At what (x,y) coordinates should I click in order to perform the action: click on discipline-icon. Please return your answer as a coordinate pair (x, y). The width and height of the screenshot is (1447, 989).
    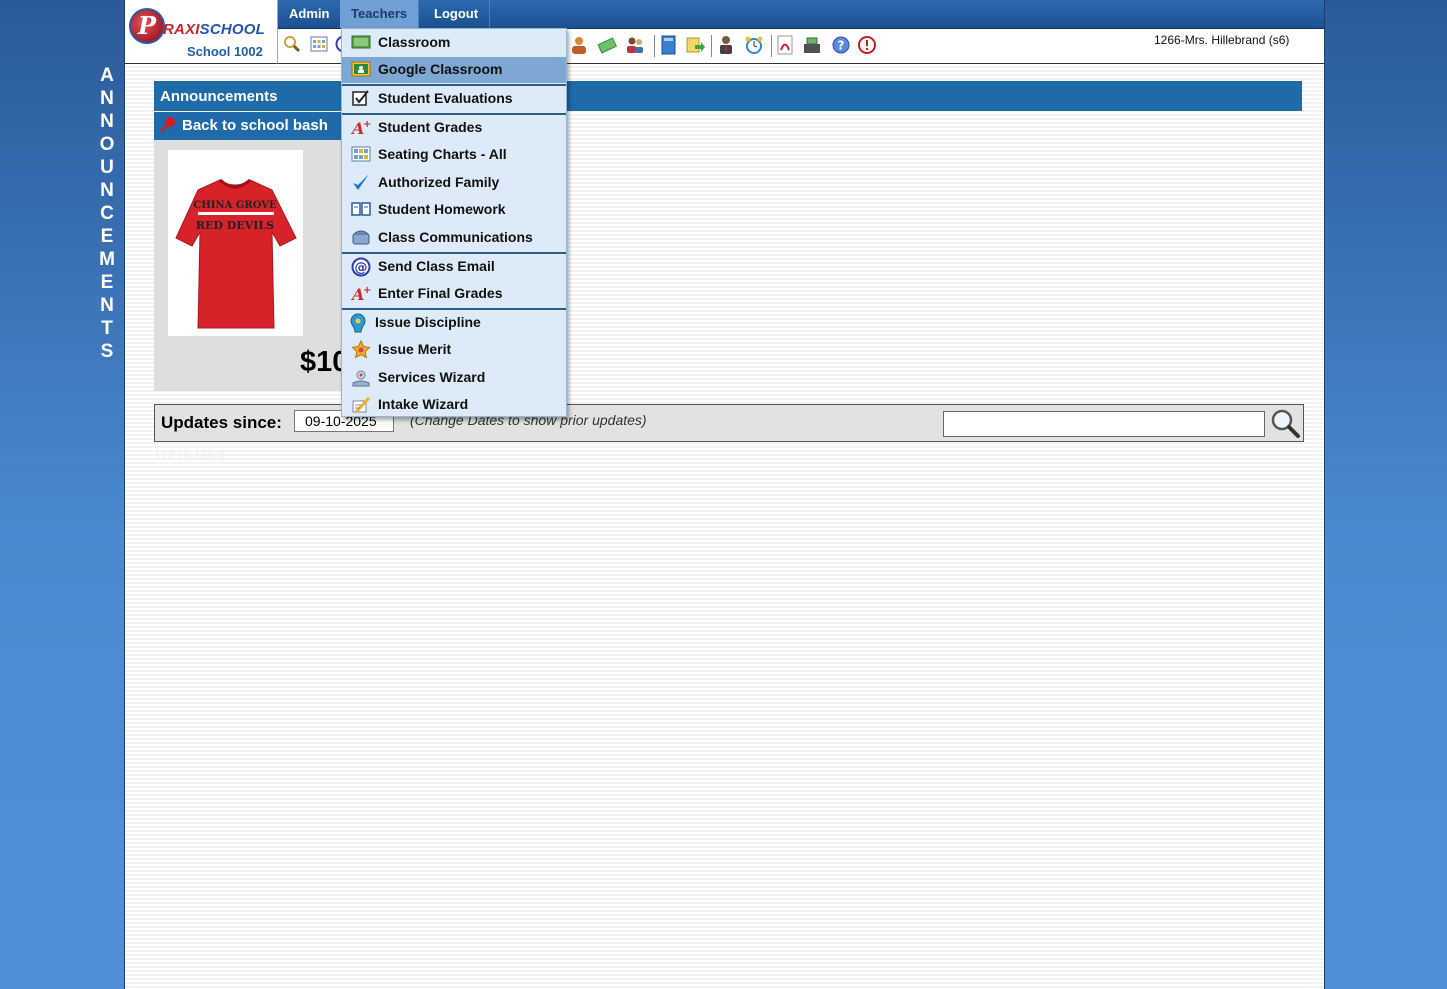
    Looking at the image, I should click on (358, 323).